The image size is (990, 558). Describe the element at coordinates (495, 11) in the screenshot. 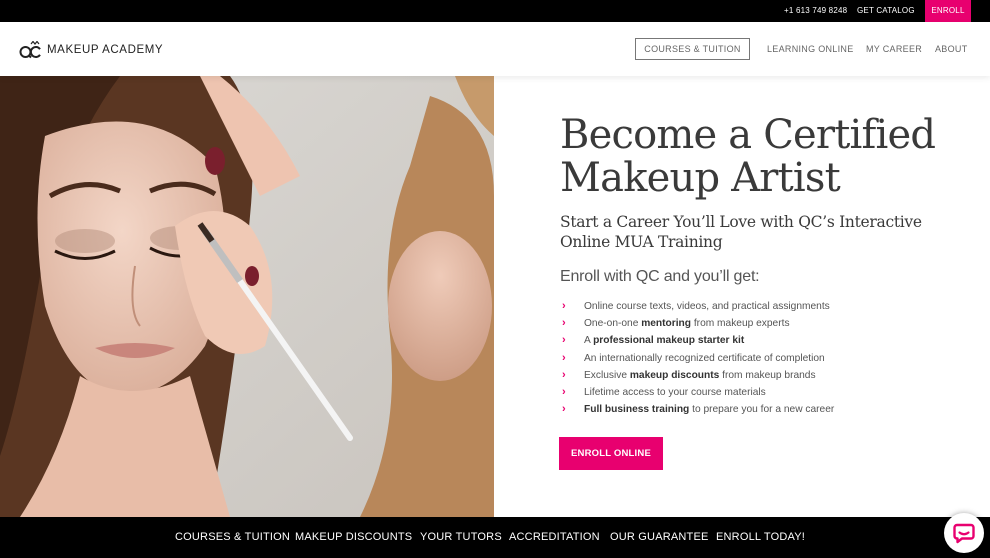

I see `top-utility-bar: +1 613 749 8248 GET CATALOG ENROLL` at that location.